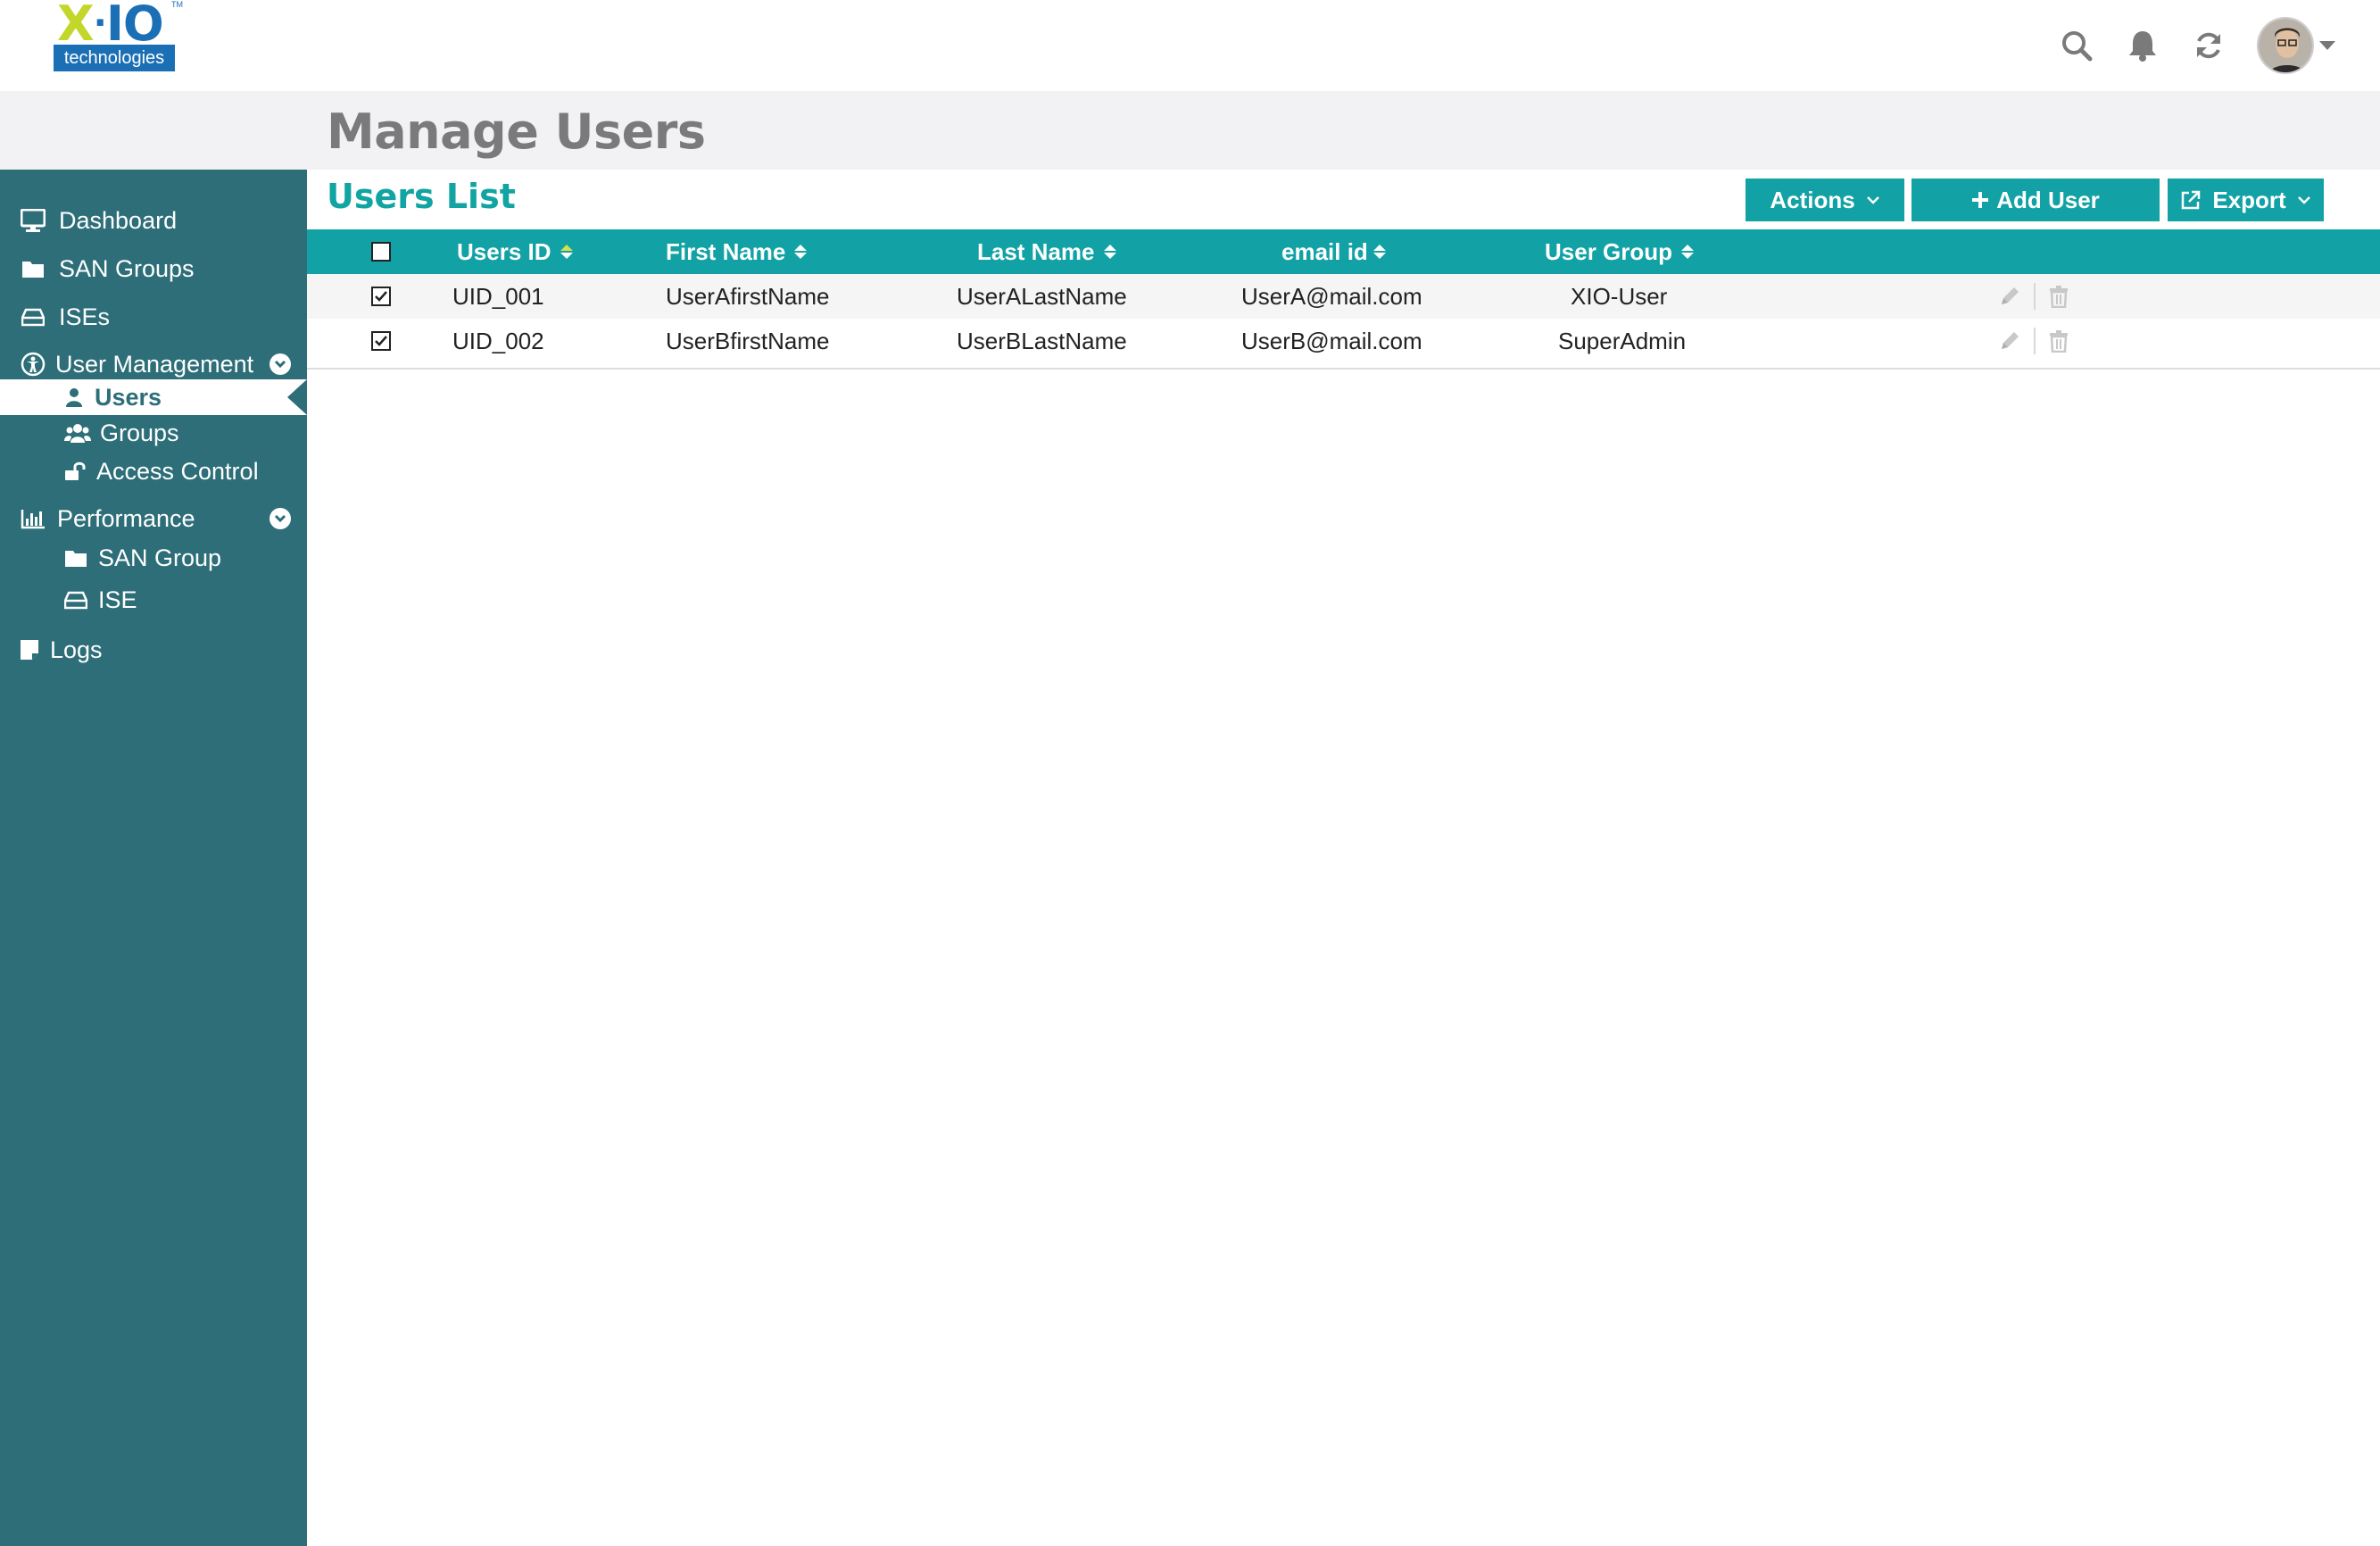 Image resolution: width=2380 pixels, height=1546 pixels. I want to click on active-indicator, so click(297, 397).